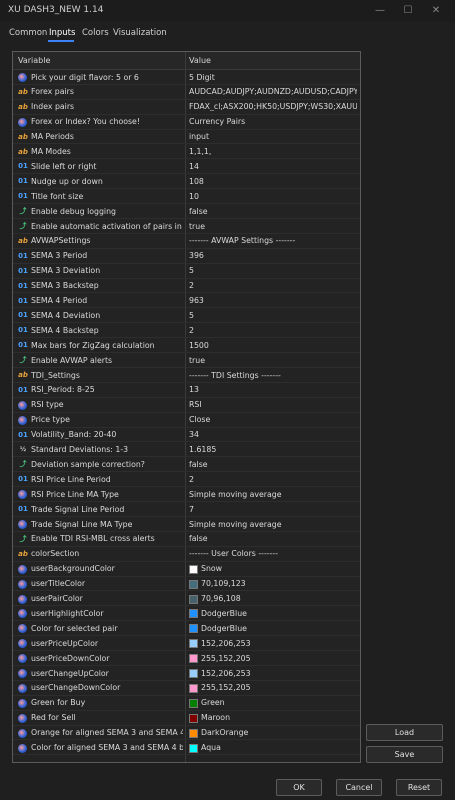 The image size is (455, 800). What do you see at coordinates (273, 136) in the screenshot?
I see `variable-value: input` at bounding box center [273, 136].